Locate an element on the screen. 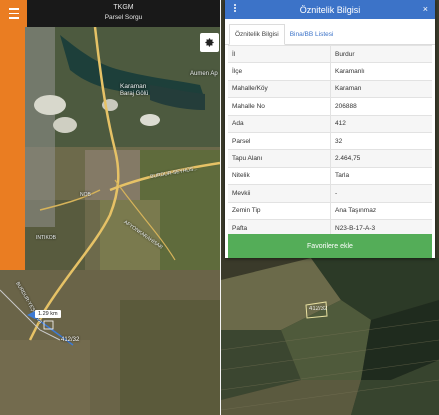 The height and width of the screenshot is (415, 439). panel-title: Öznitelik Bilgisi is located at coordinates (330, 9).